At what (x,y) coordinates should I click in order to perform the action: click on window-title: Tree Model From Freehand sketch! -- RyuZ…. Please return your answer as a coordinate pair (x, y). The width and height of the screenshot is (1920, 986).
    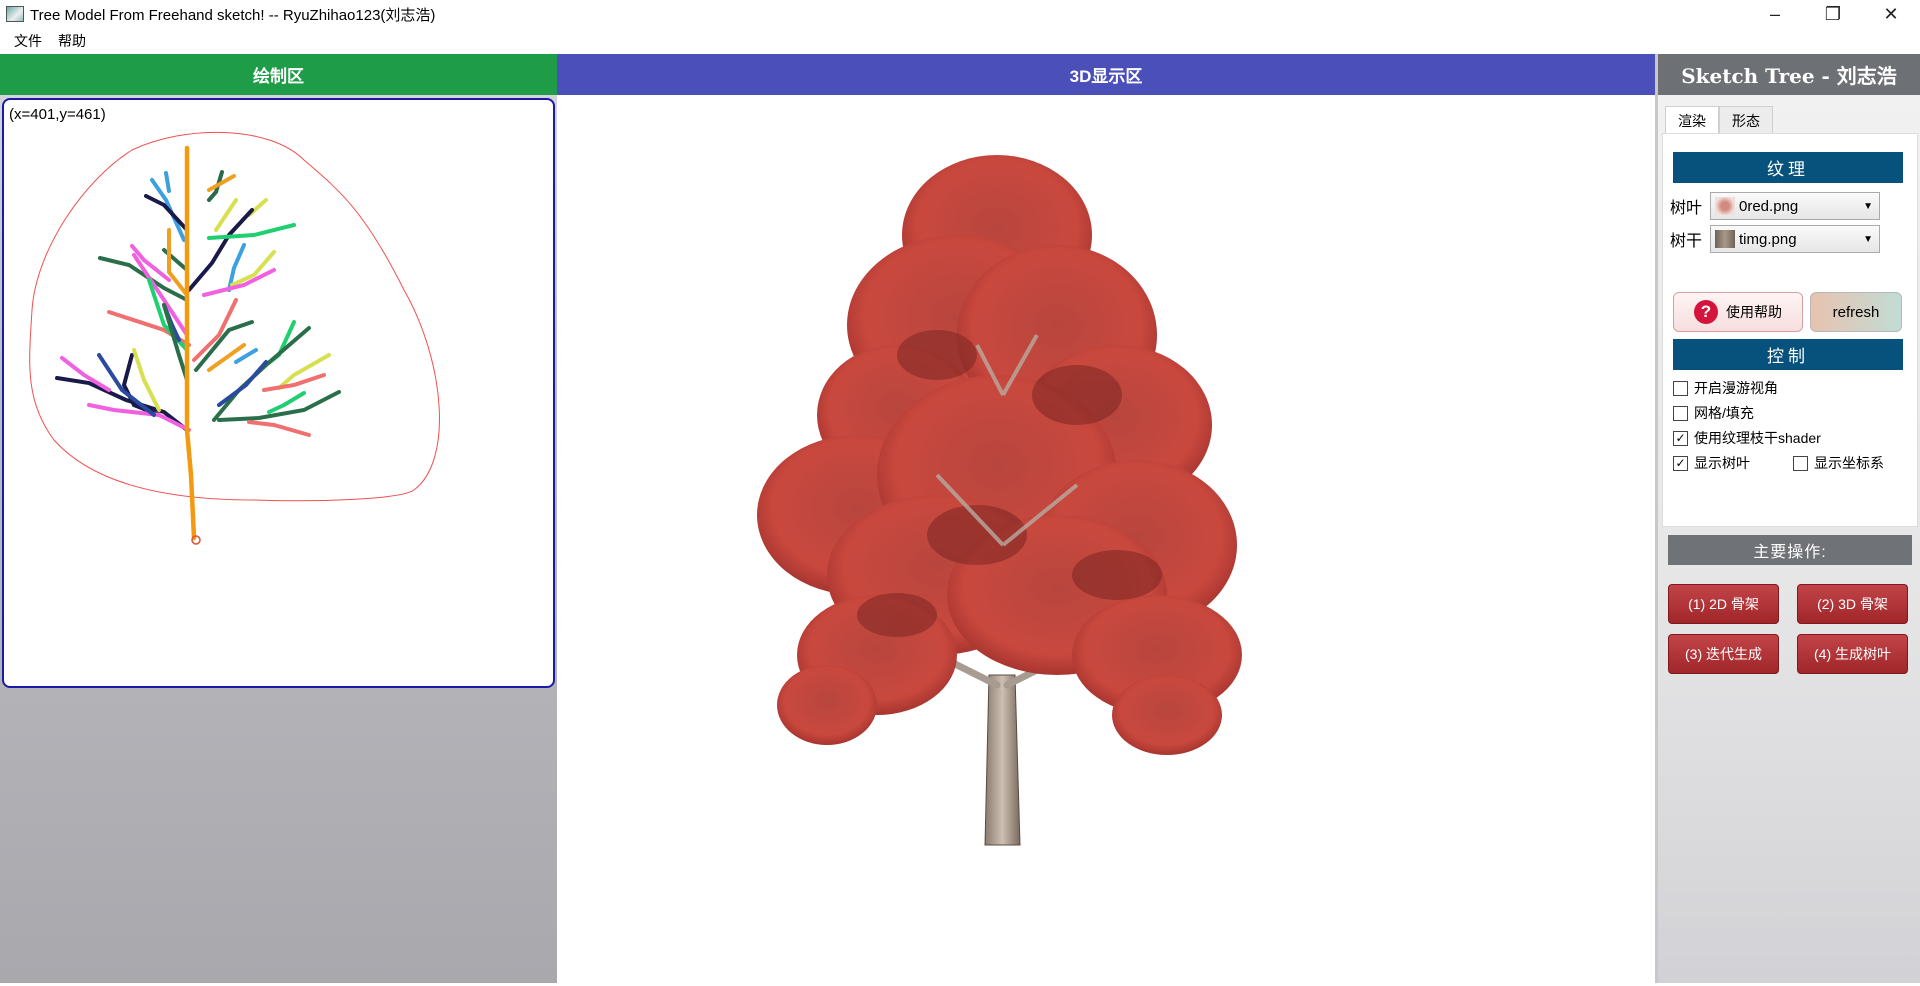
    Looking at the image, I should click on (233, 15).